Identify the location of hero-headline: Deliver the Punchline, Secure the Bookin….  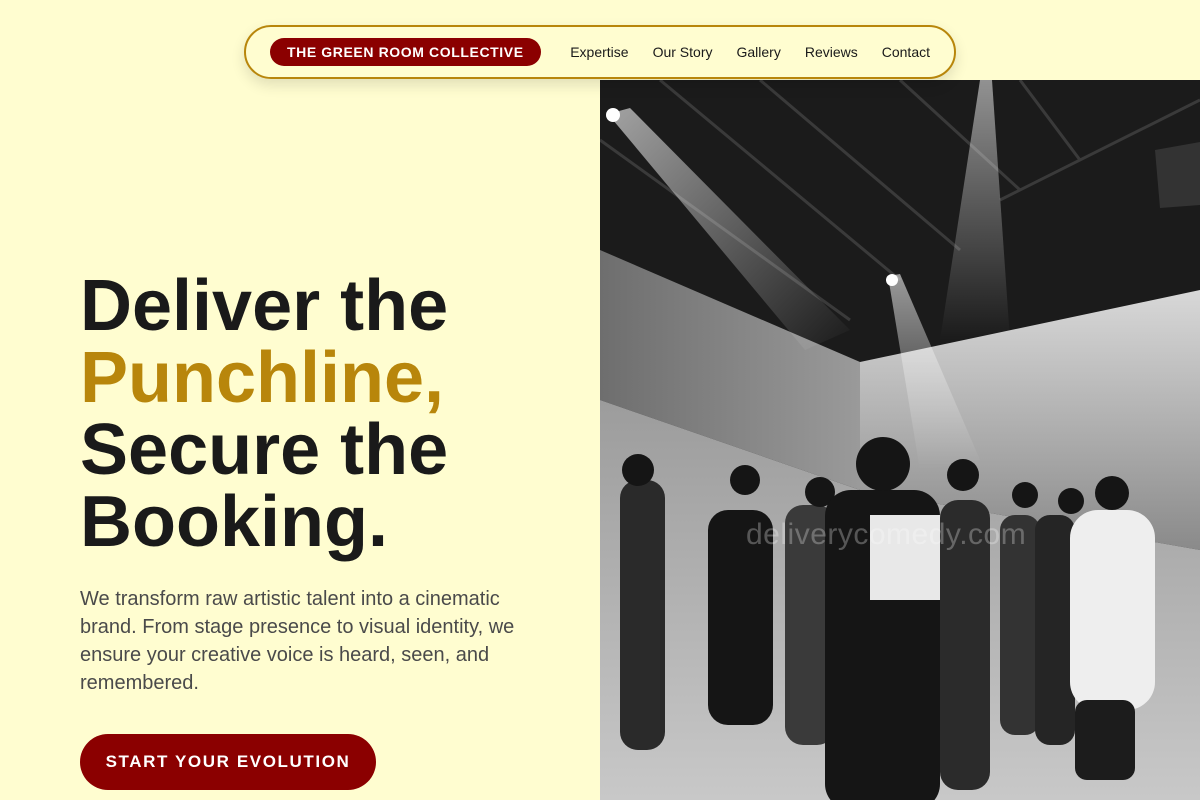
(320, 414).